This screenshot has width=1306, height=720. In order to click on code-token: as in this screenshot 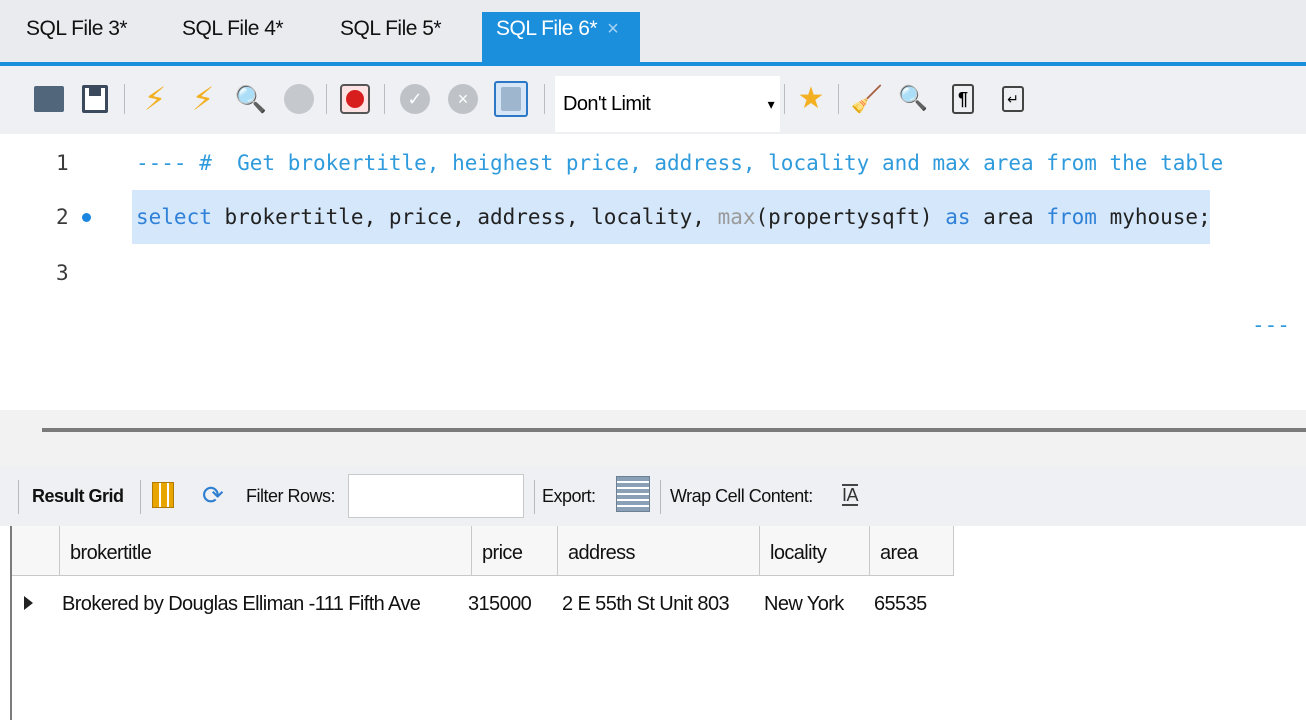, I will do `click(958, 217)`.